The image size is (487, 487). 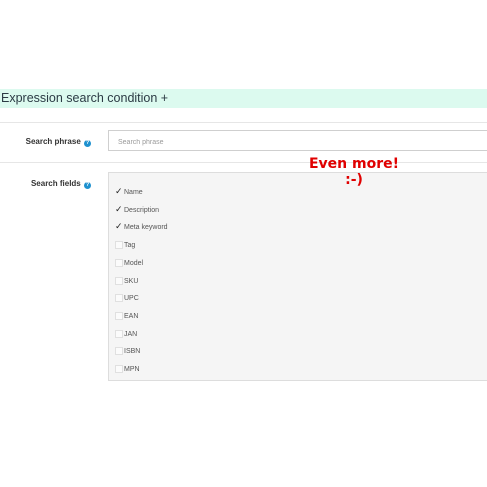 I want to click on annotation: Even more! :-), so click(x=354, y=172).